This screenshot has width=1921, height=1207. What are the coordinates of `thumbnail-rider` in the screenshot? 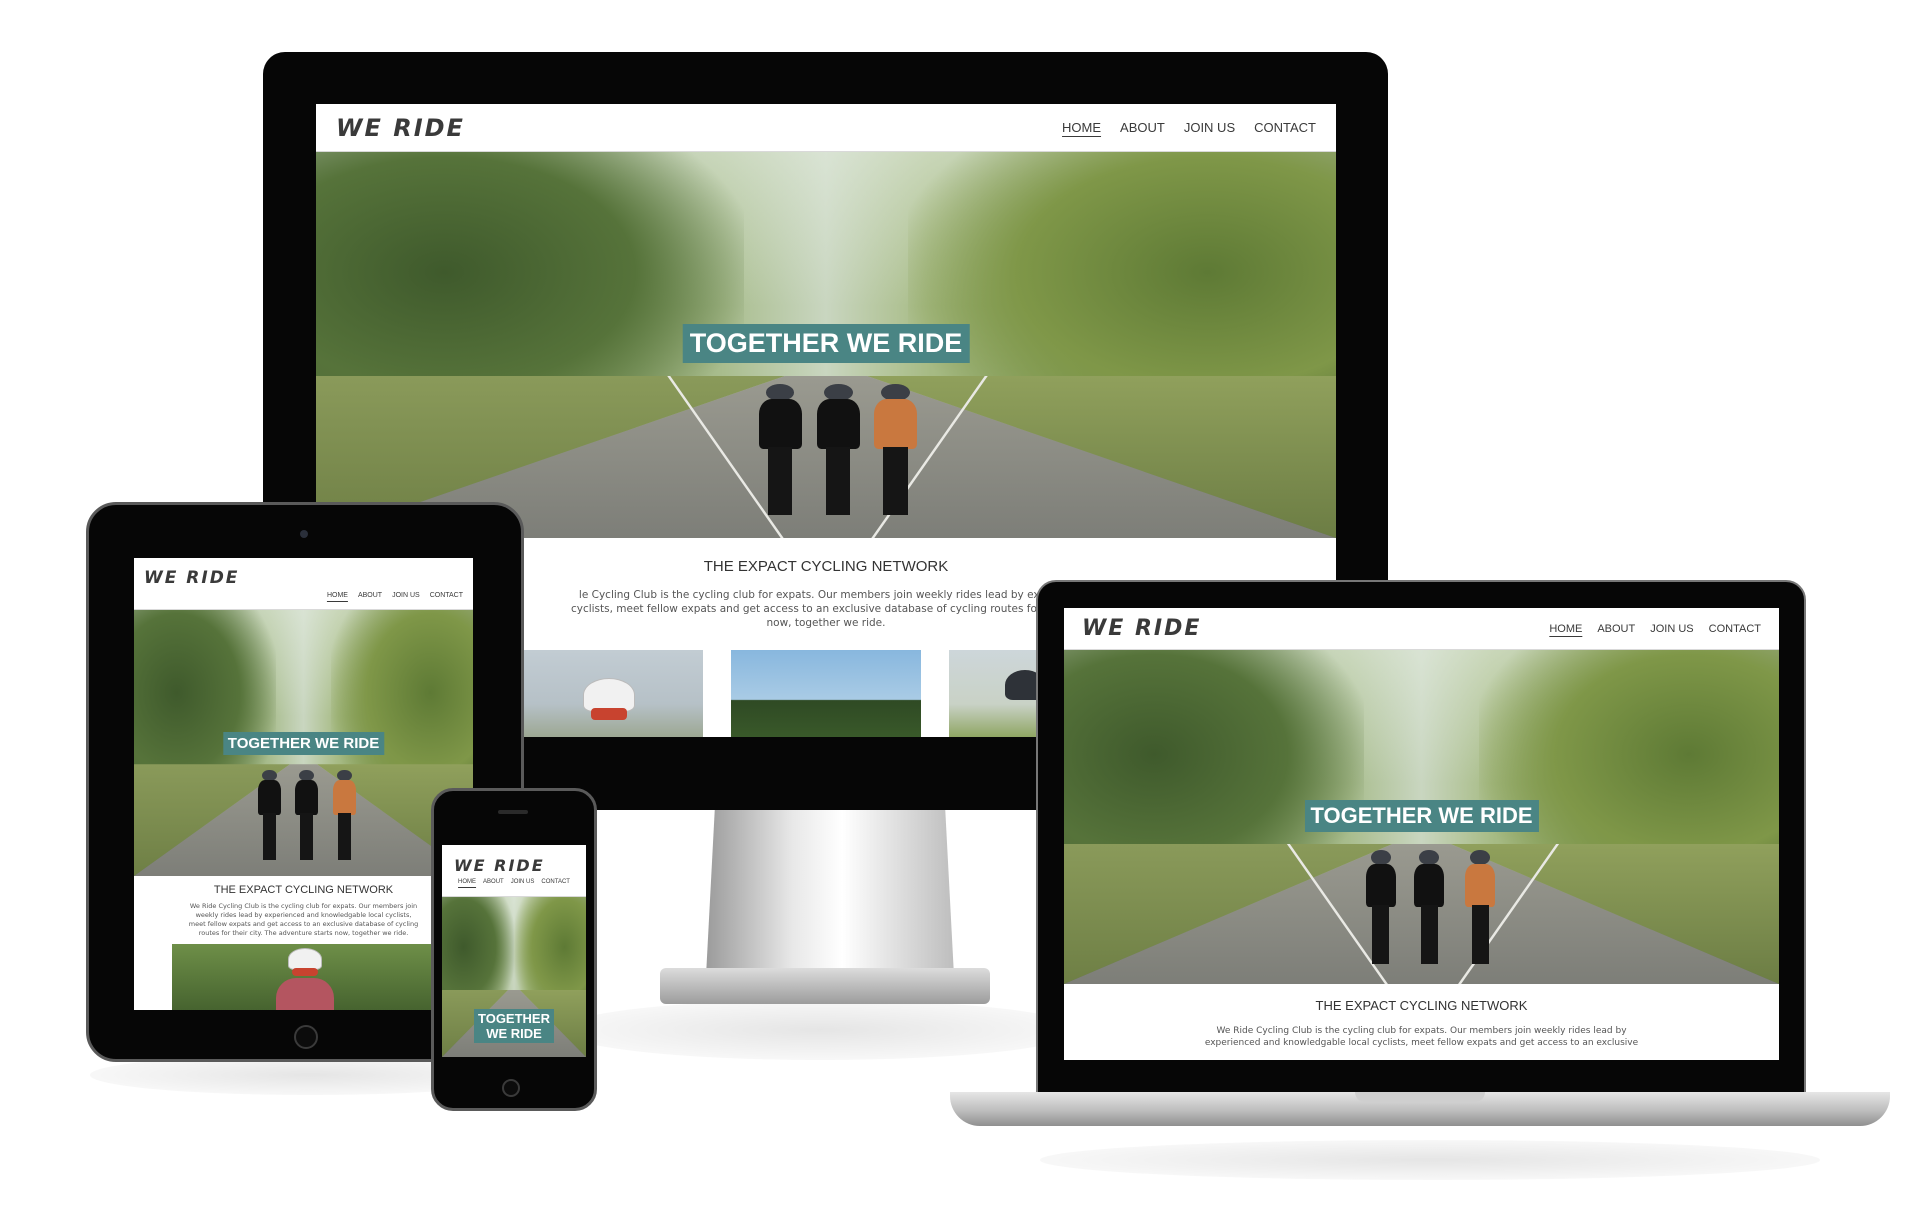 It's located at (303, 977).